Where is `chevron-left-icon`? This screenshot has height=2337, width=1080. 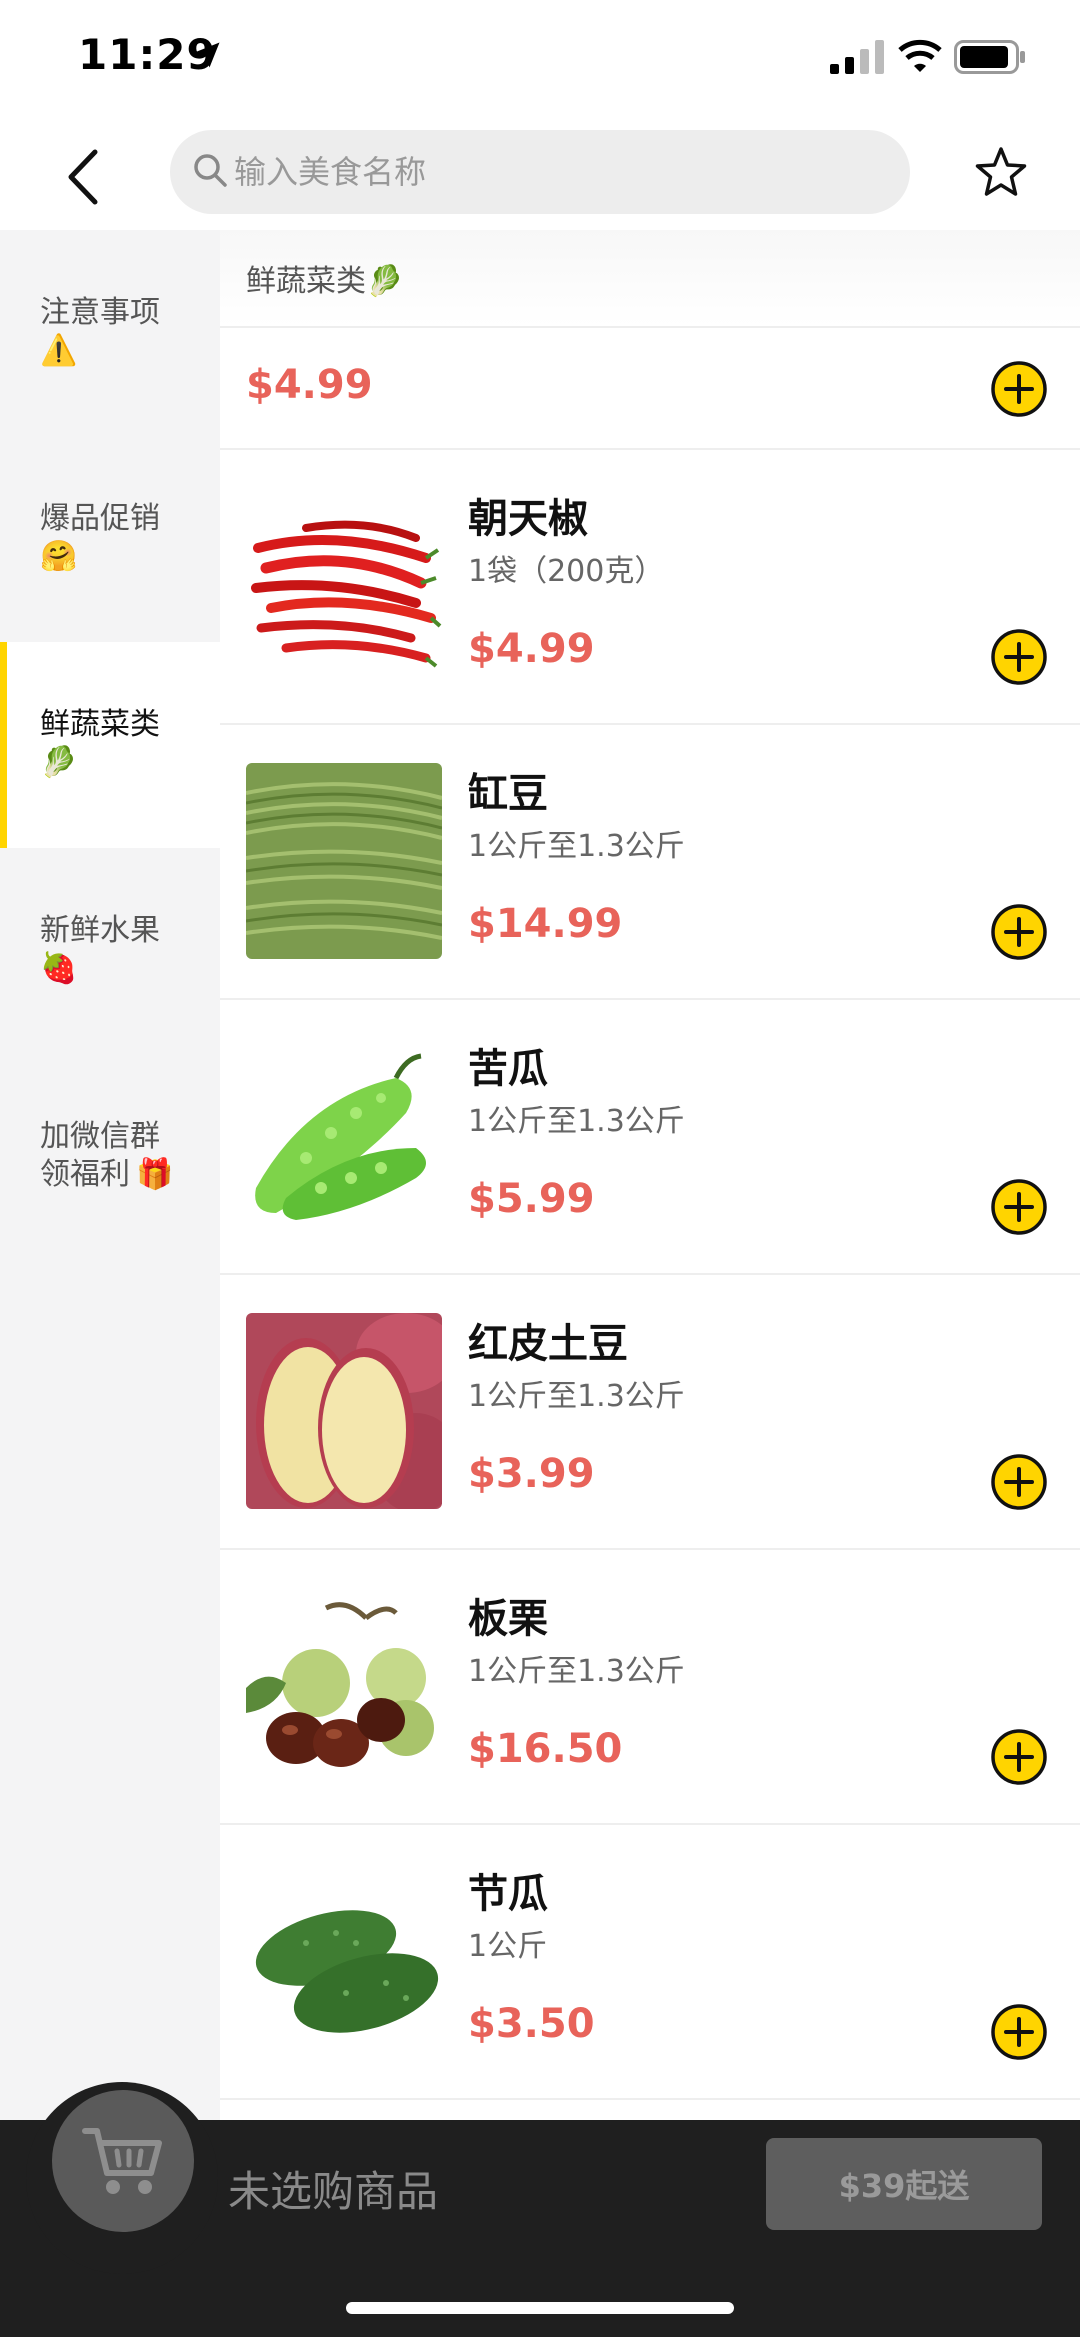
chevron-left-icon is located at coordinates (83, 177).